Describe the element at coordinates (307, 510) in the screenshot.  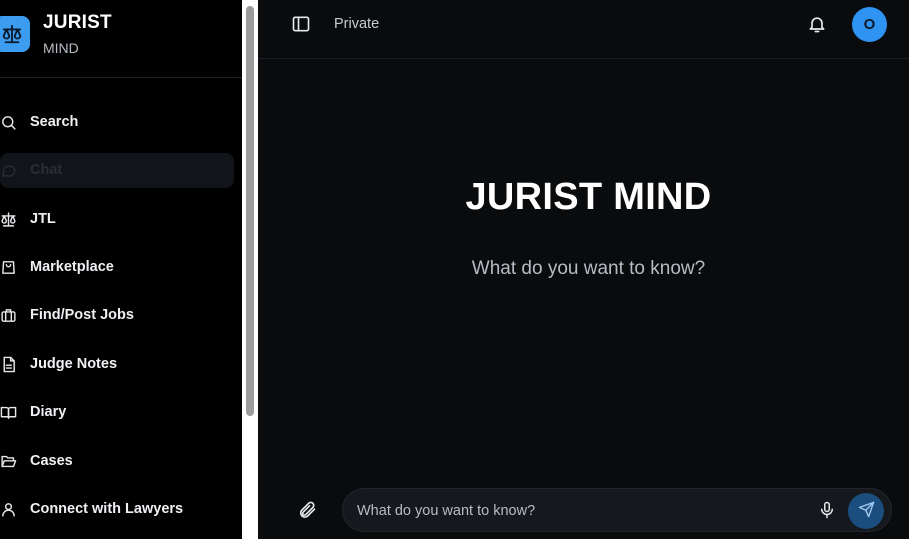
I see `paperclip-icon` at that location.